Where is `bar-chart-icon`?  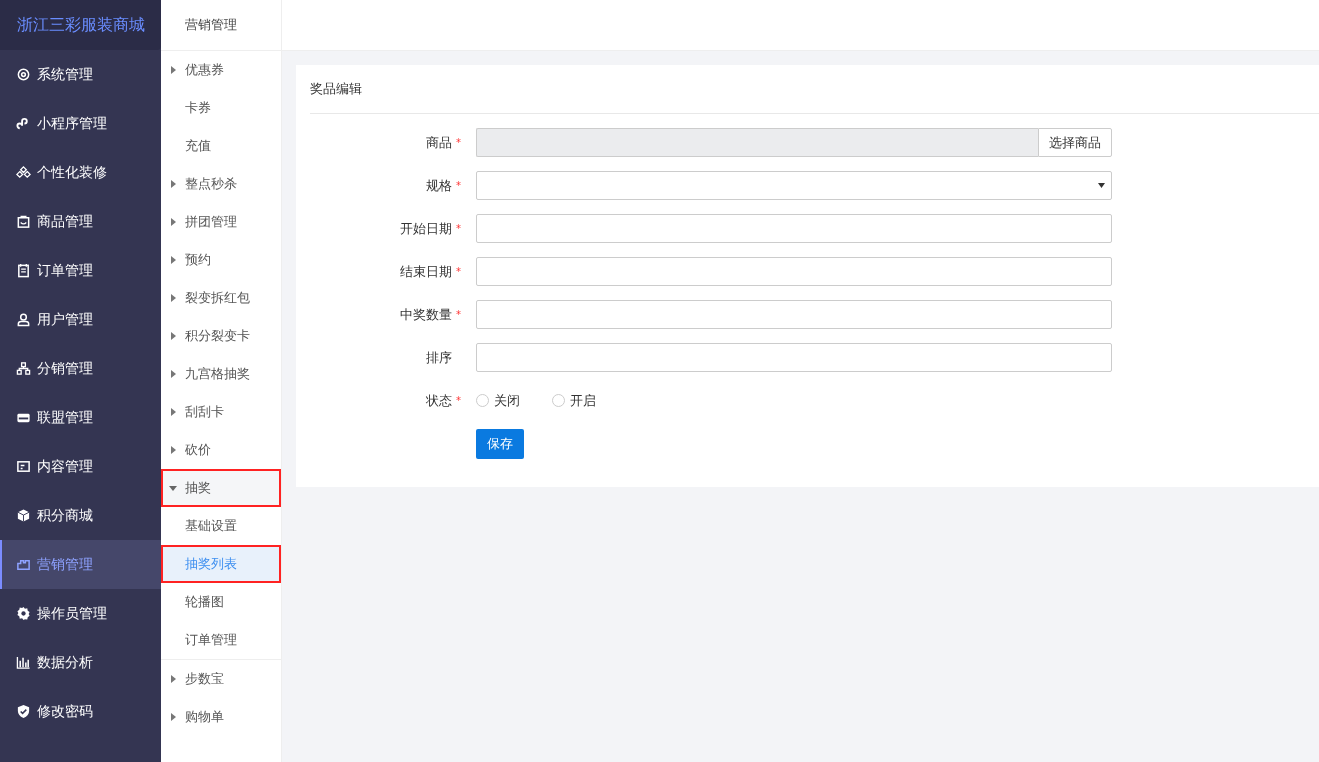 bar-chart-icon is located at coordinates (23, 662).